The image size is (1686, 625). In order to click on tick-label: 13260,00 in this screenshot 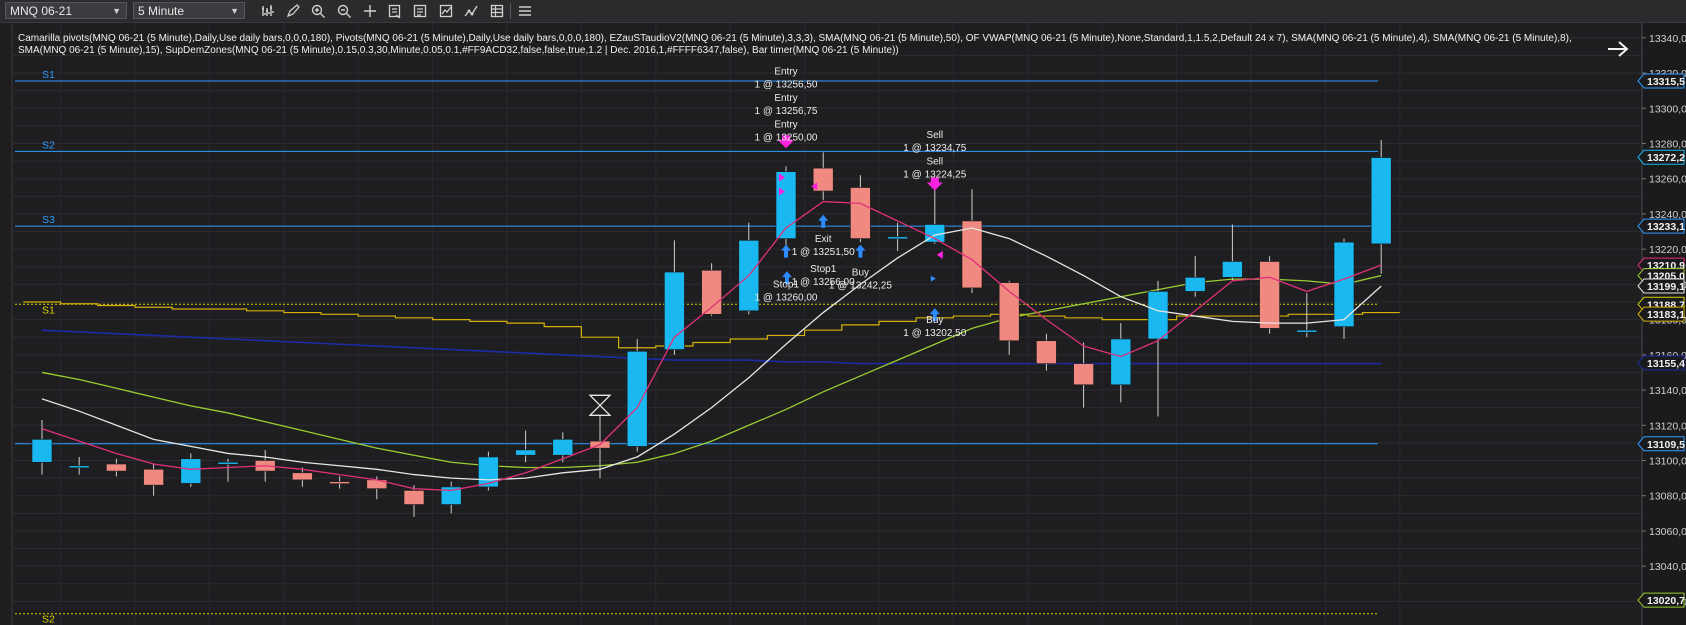, I will do `click(1667, 180)`.